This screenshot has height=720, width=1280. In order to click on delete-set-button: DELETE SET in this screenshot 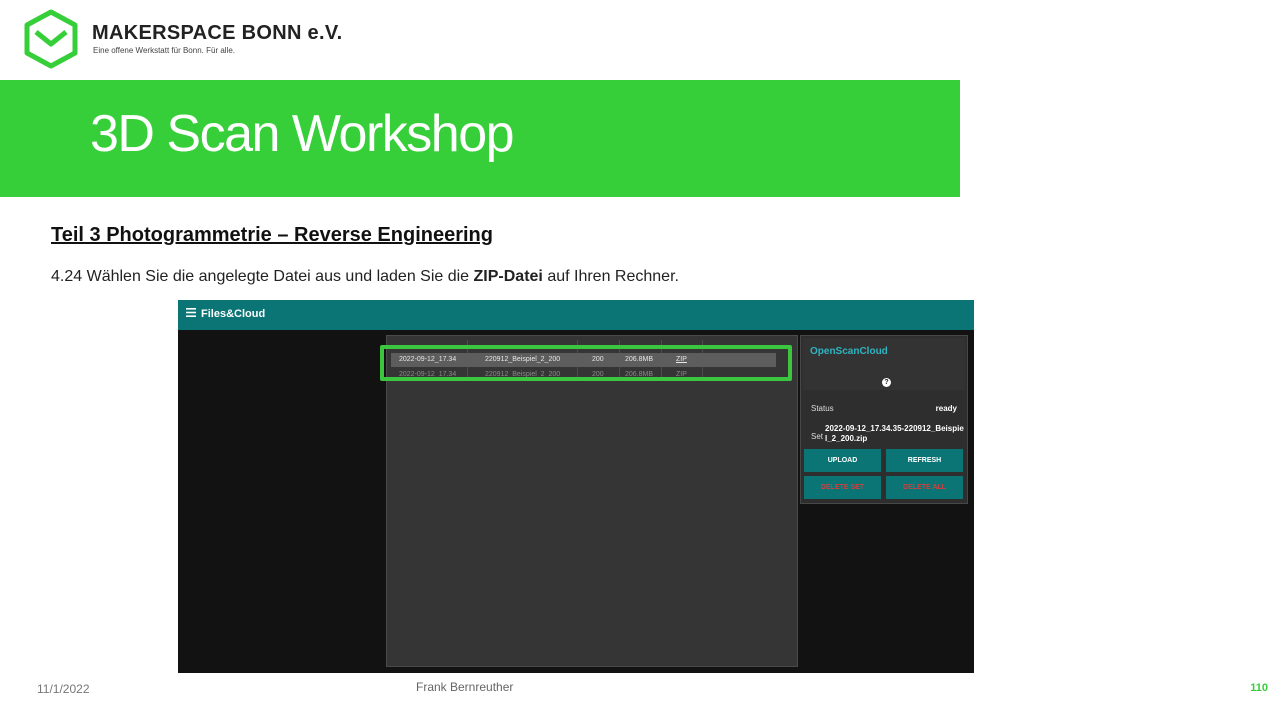, I will do `click(842, 487)`.